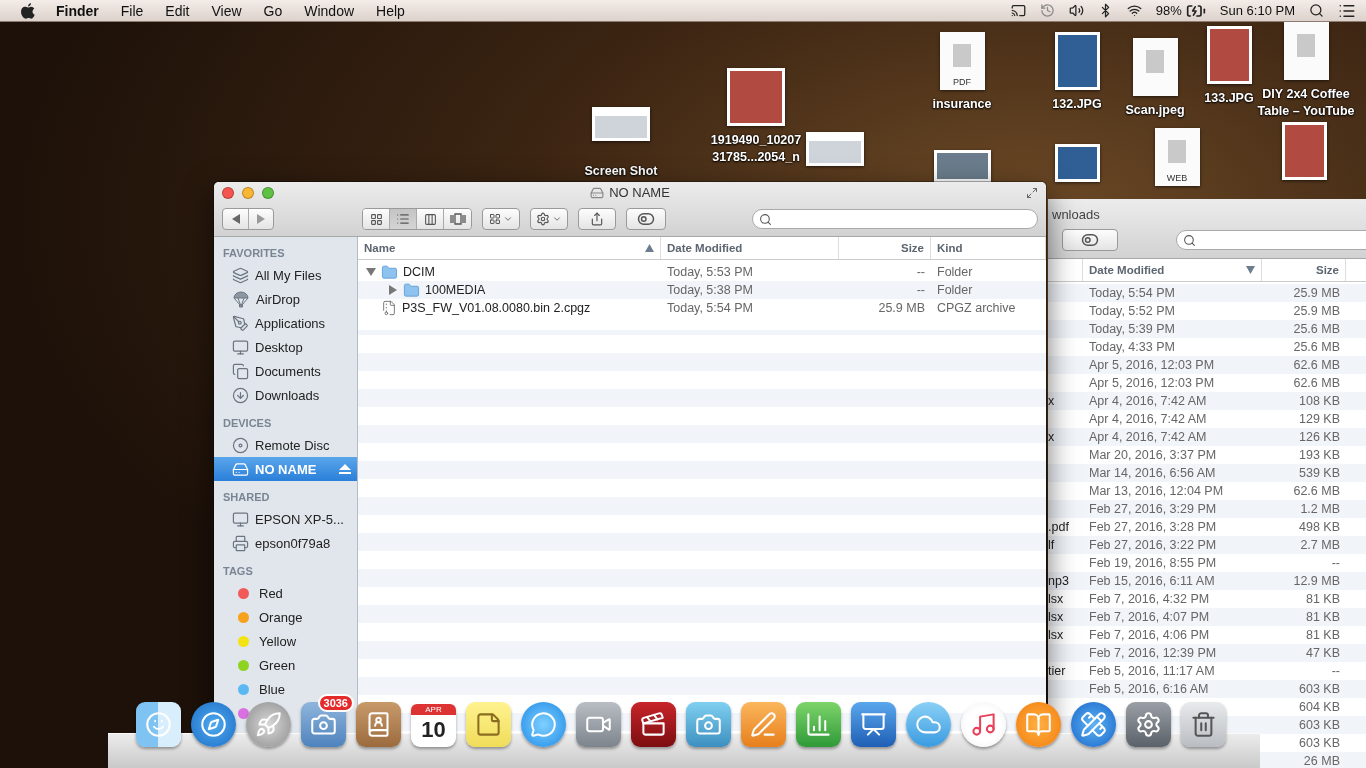 This screenshot has width=1366, height=768. What do you see at coordinates (1306, 94) in the screenshot?
I see `file-name: DIY 2x4 Coffee` at bounding box center [1306, 94].